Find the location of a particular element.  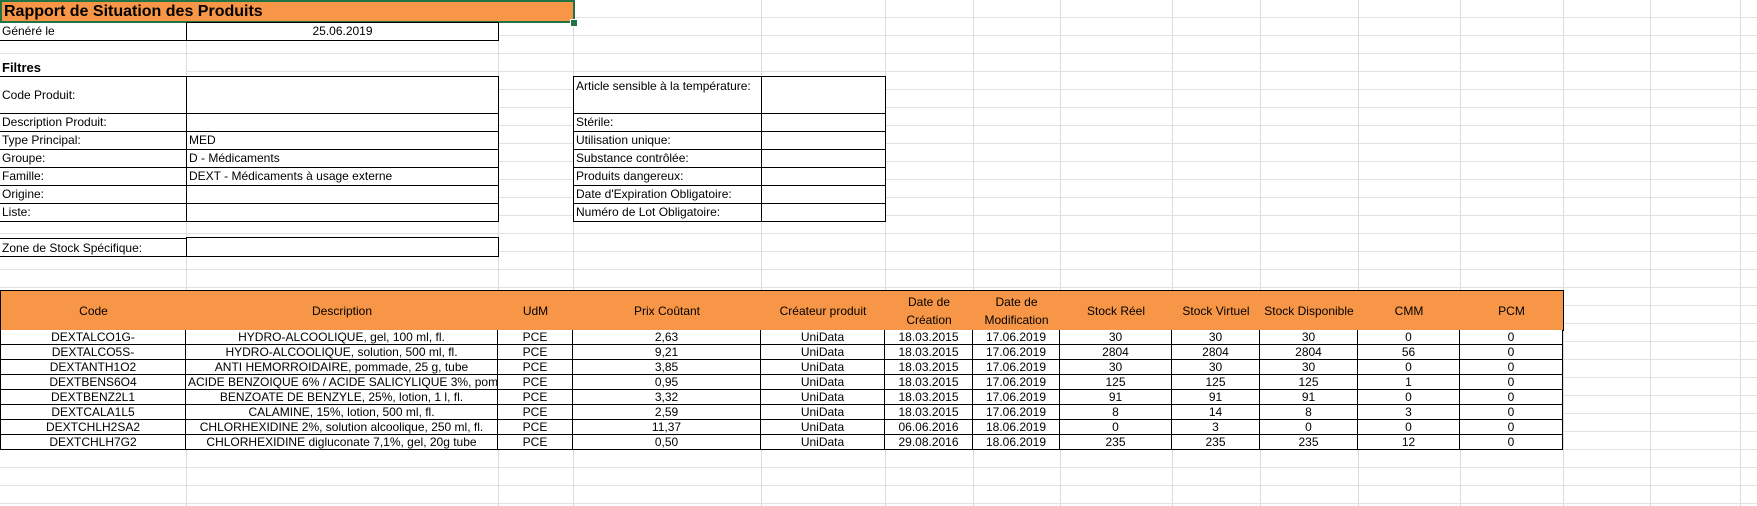

cell-stock-virtuel: 3 is located at coordinates (1216, 427).